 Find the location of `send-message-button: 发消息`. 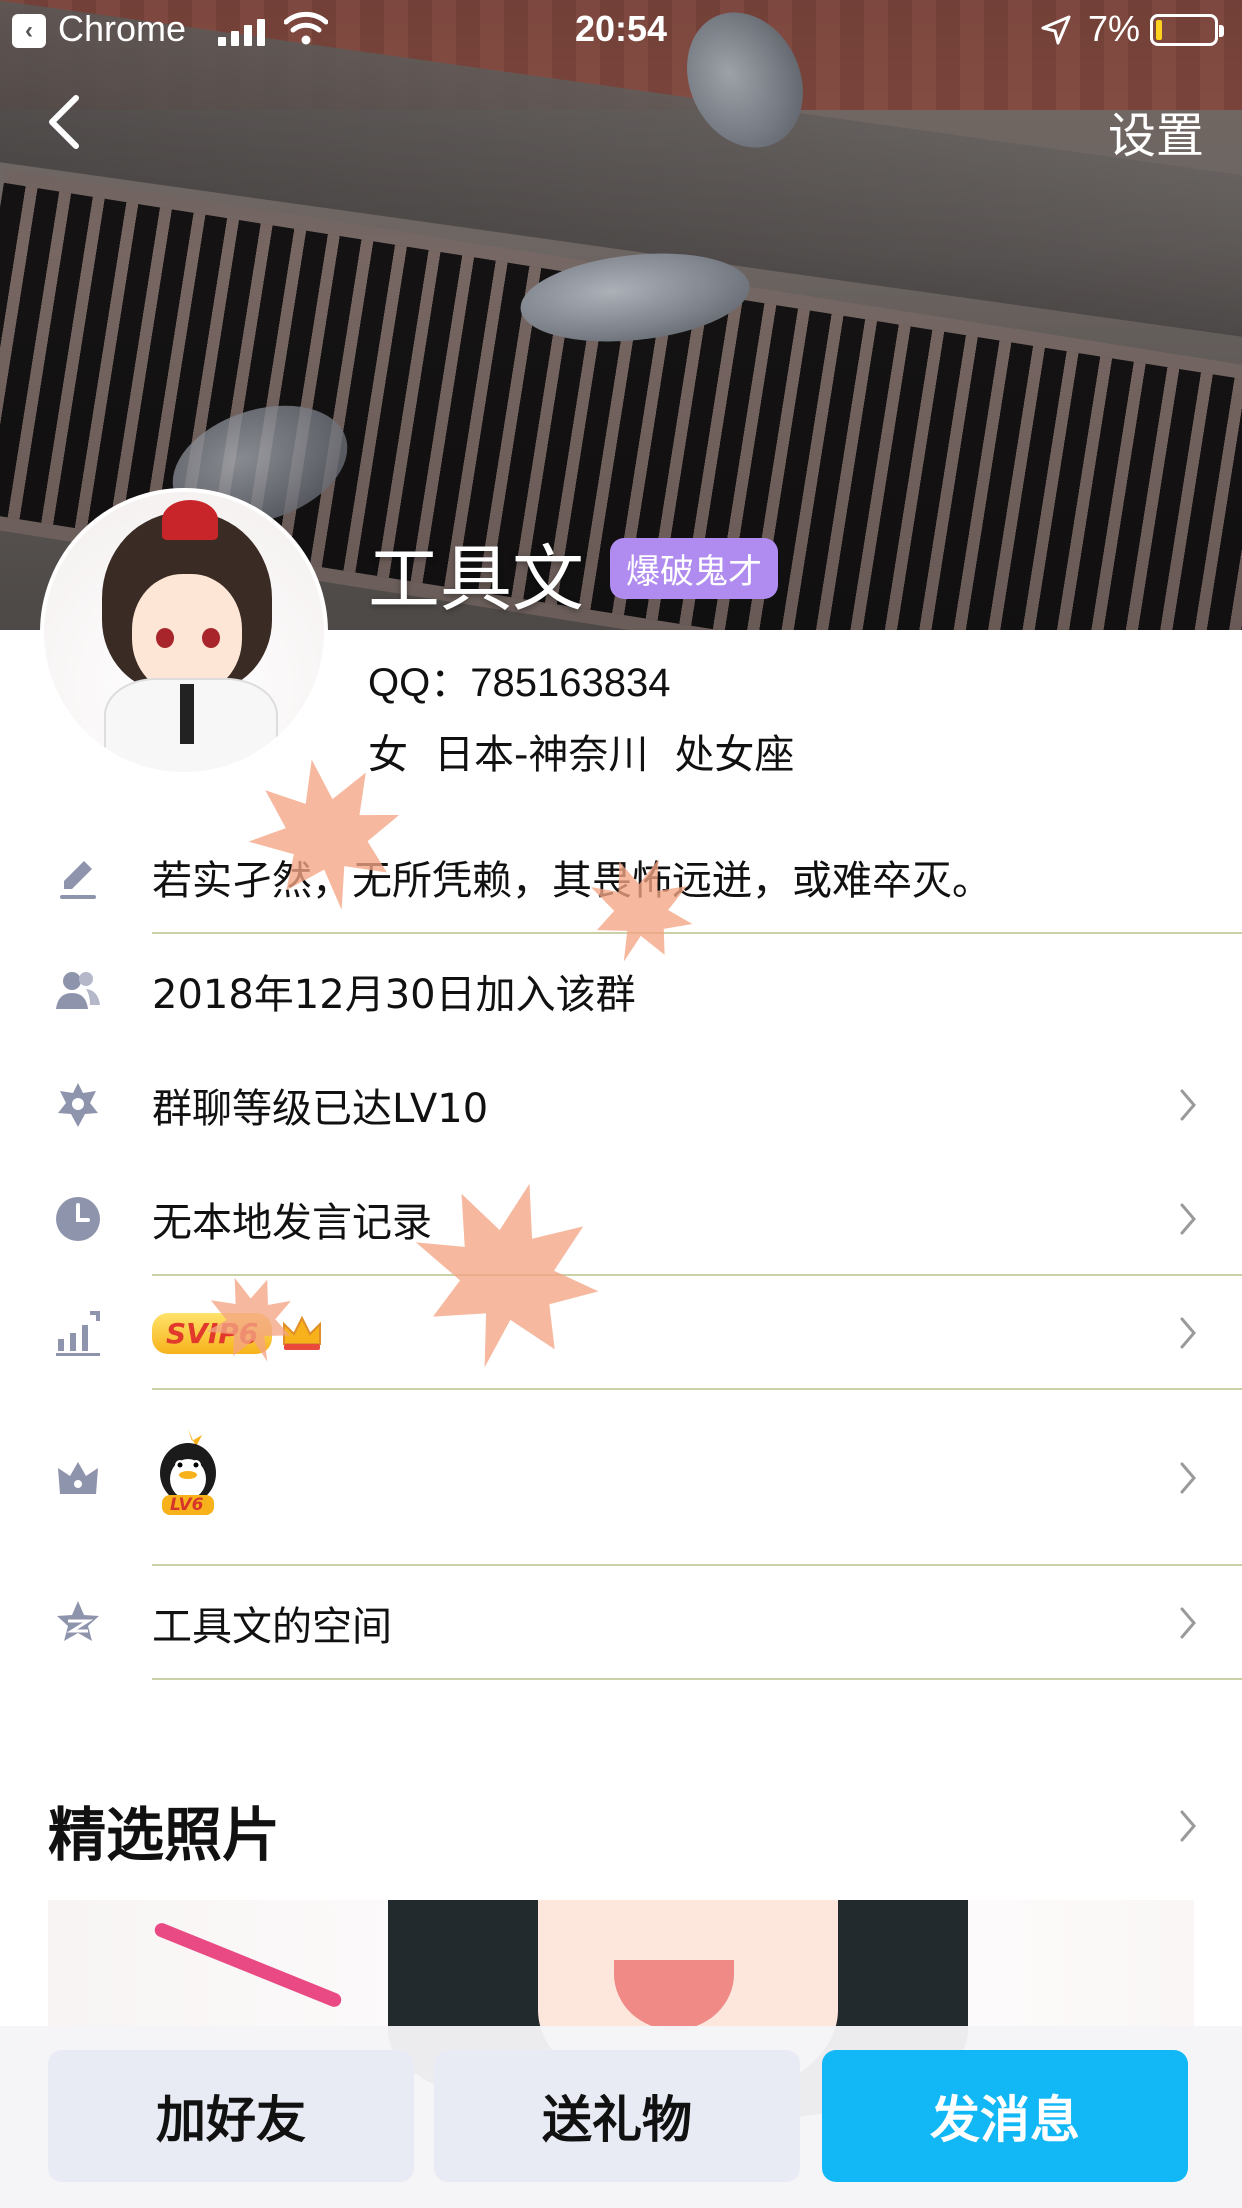

send-message-button: 发消息 is located at coordinates (1005, 2116).